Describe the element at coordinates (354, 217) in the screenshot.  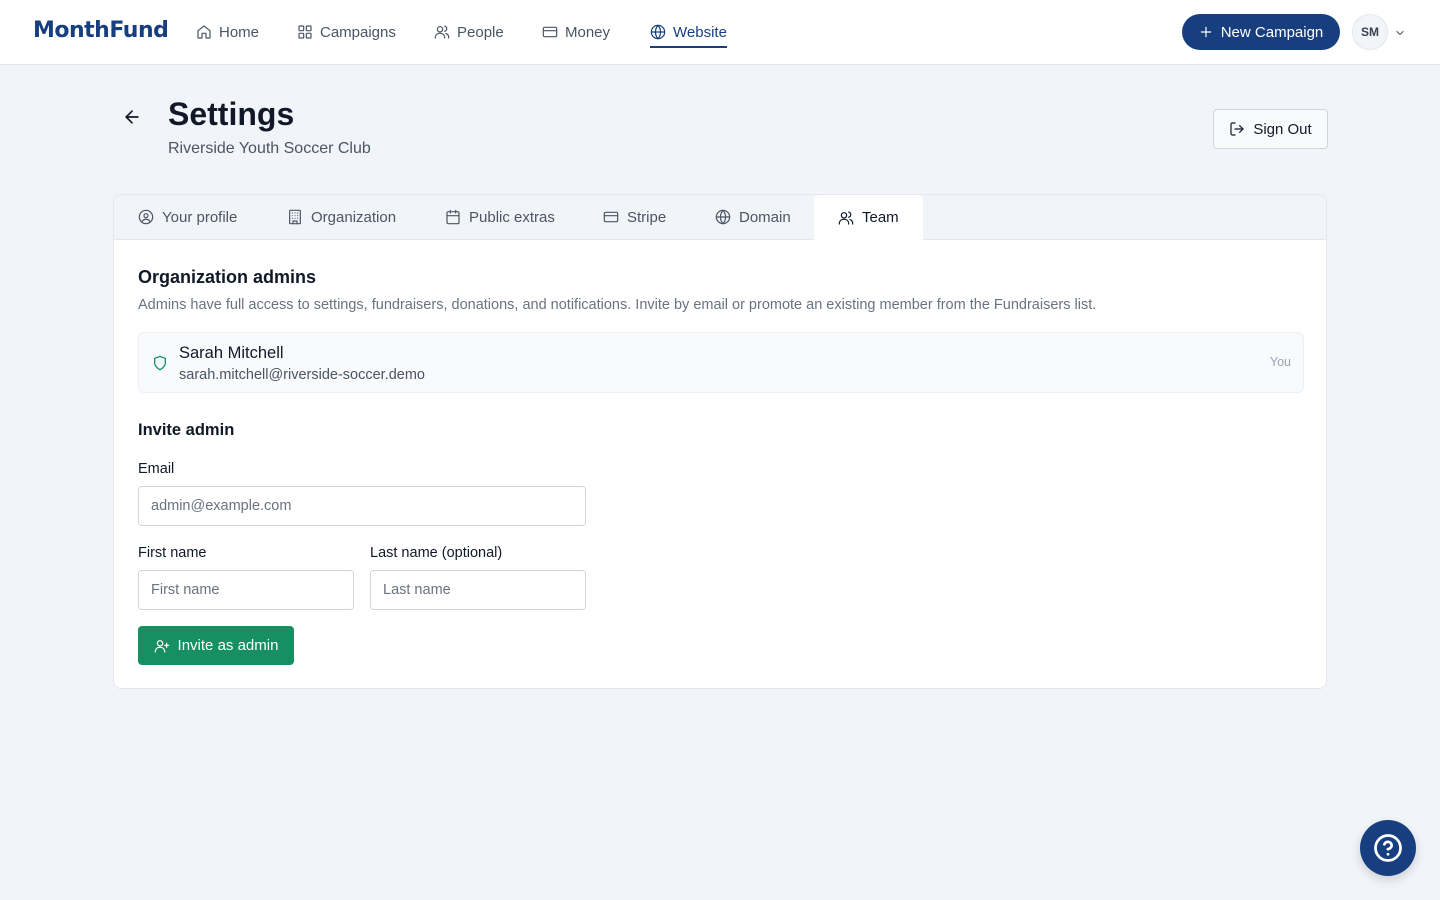
I see `tab-label: Organization` at that location.